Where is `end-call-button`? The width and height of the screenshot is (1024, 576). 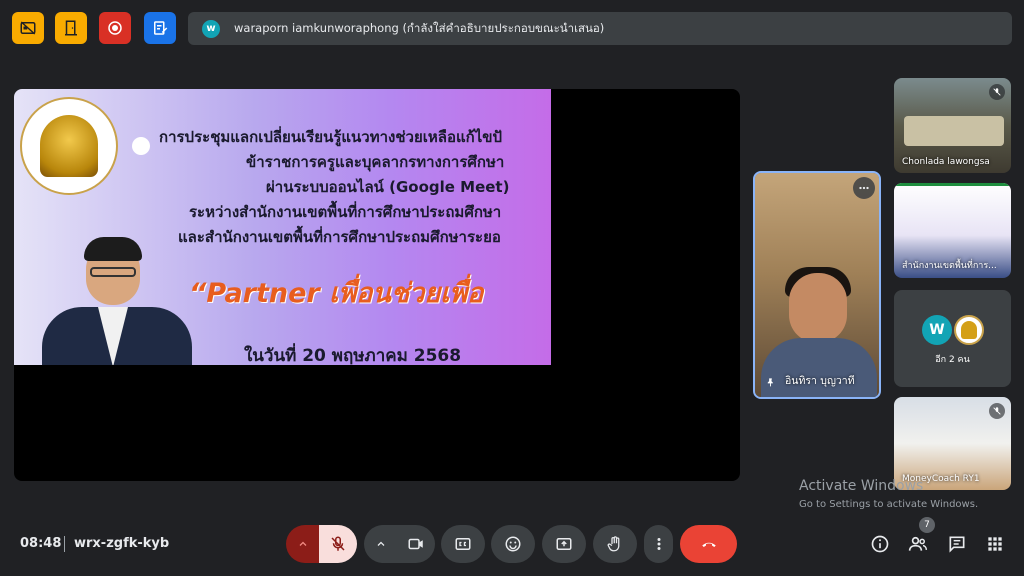 end-call-button is located at coordinates (708, 544).